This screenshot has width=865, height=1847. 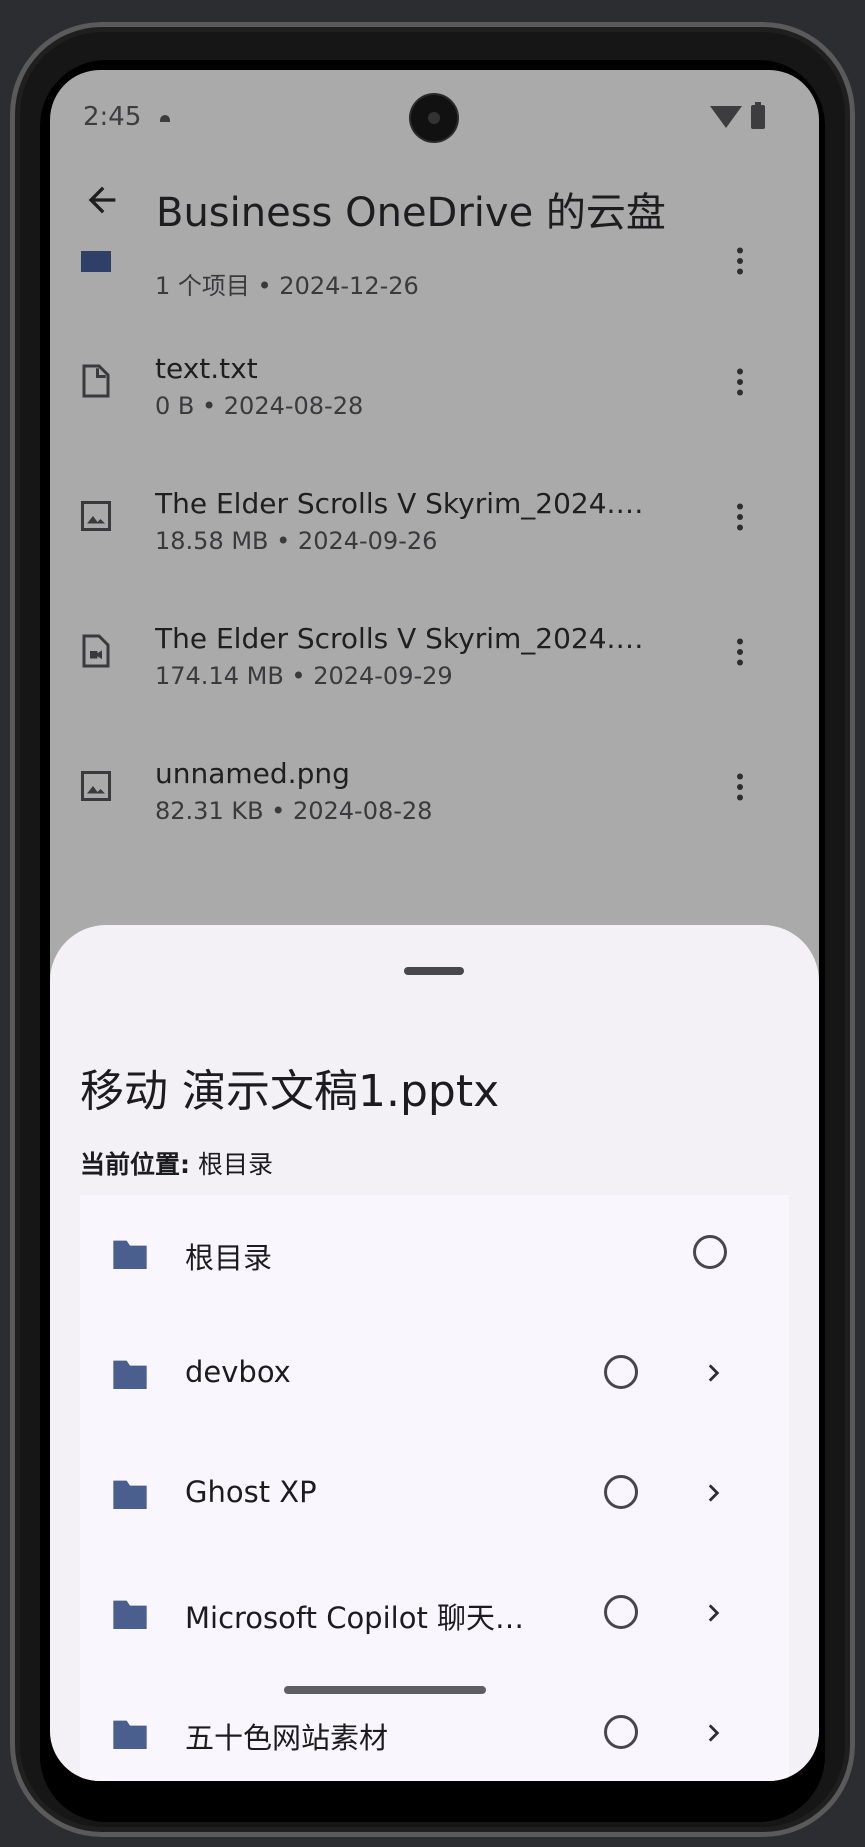 I want to click on status-time: 2:45, so click(x=112, y=117).